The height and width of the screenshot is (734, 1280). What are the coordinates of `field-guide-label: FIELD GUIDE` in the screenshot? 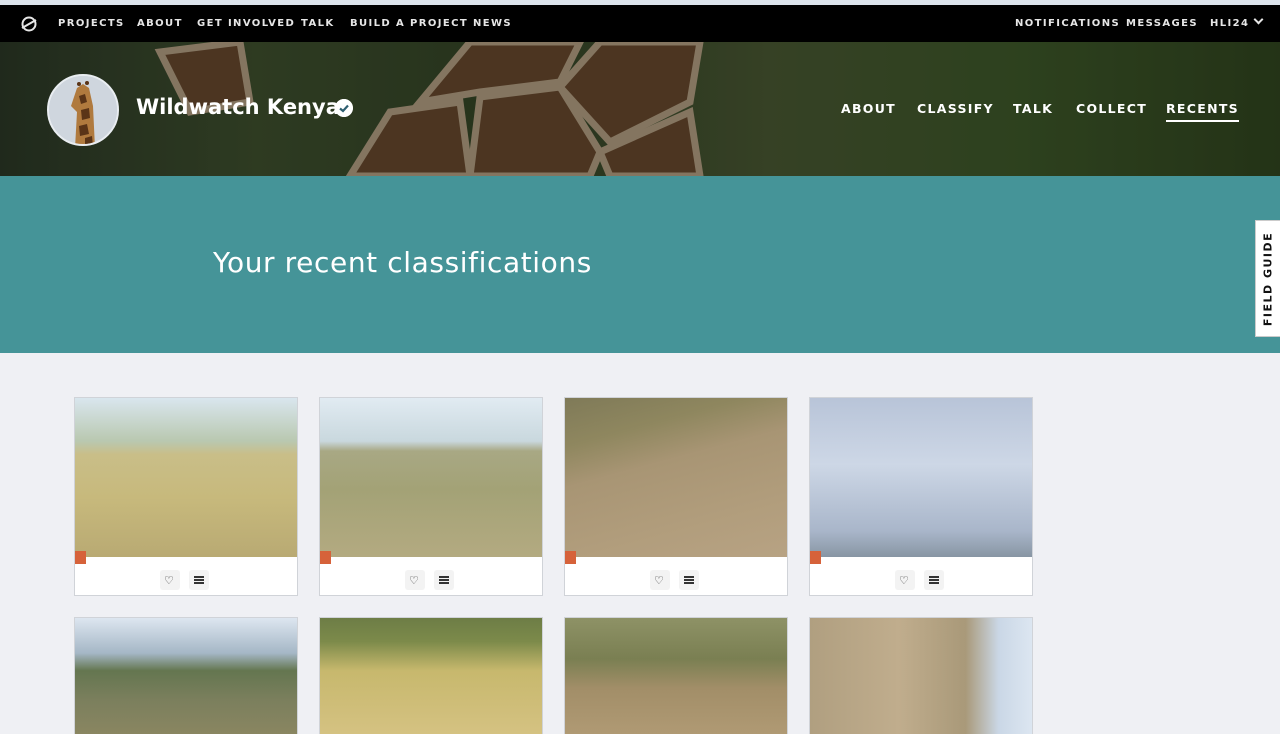 It's located at (1268, 279).